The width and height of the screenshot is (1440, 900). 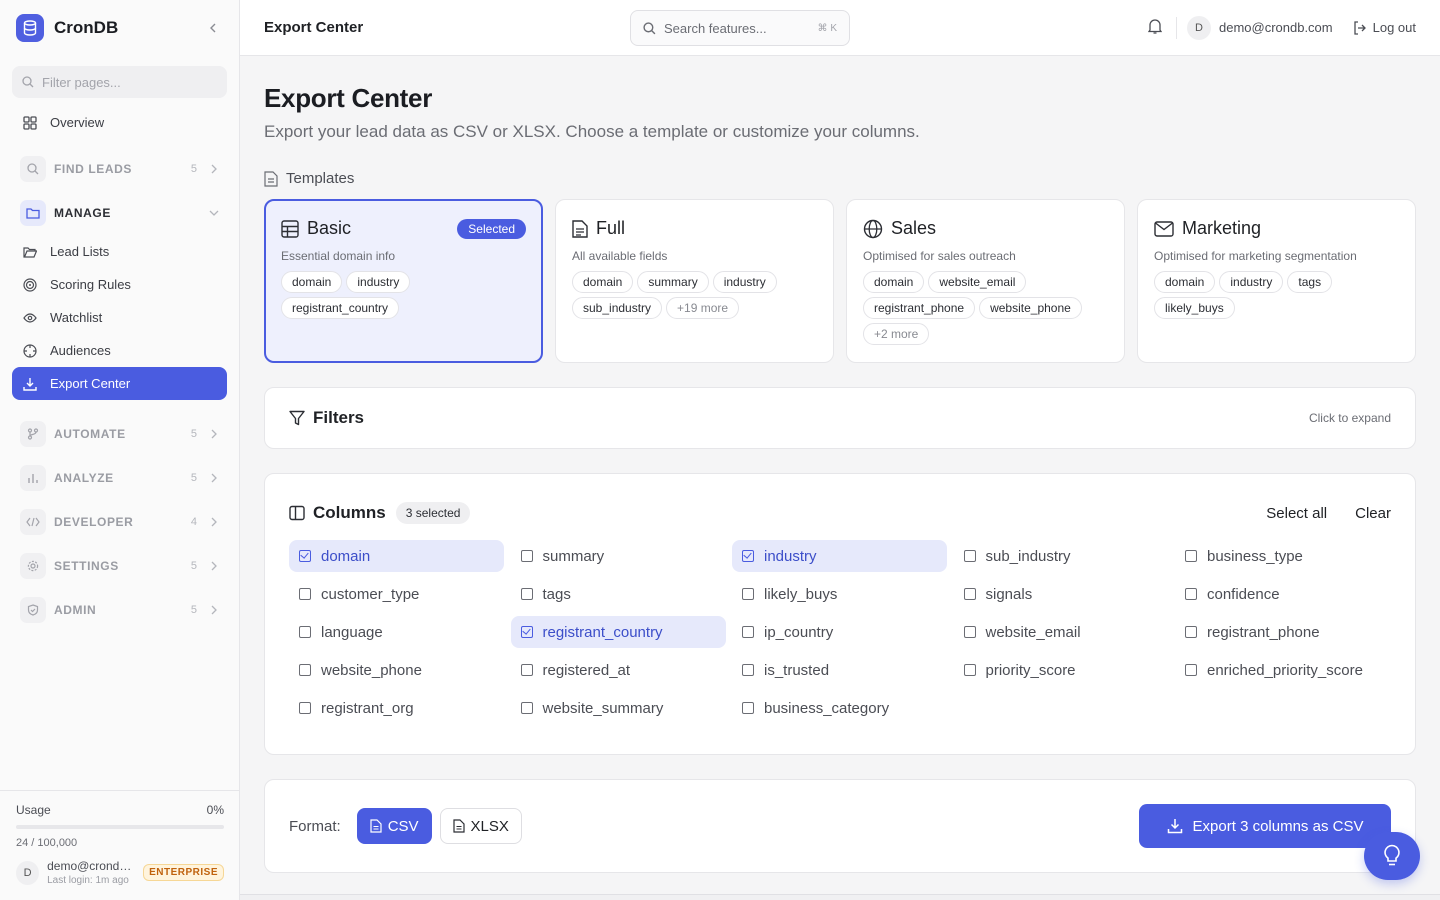 What do you see at coordinates (790, 556) in the screenshot?
I see `column-option-label: industry` at bounding box center [790, 556].